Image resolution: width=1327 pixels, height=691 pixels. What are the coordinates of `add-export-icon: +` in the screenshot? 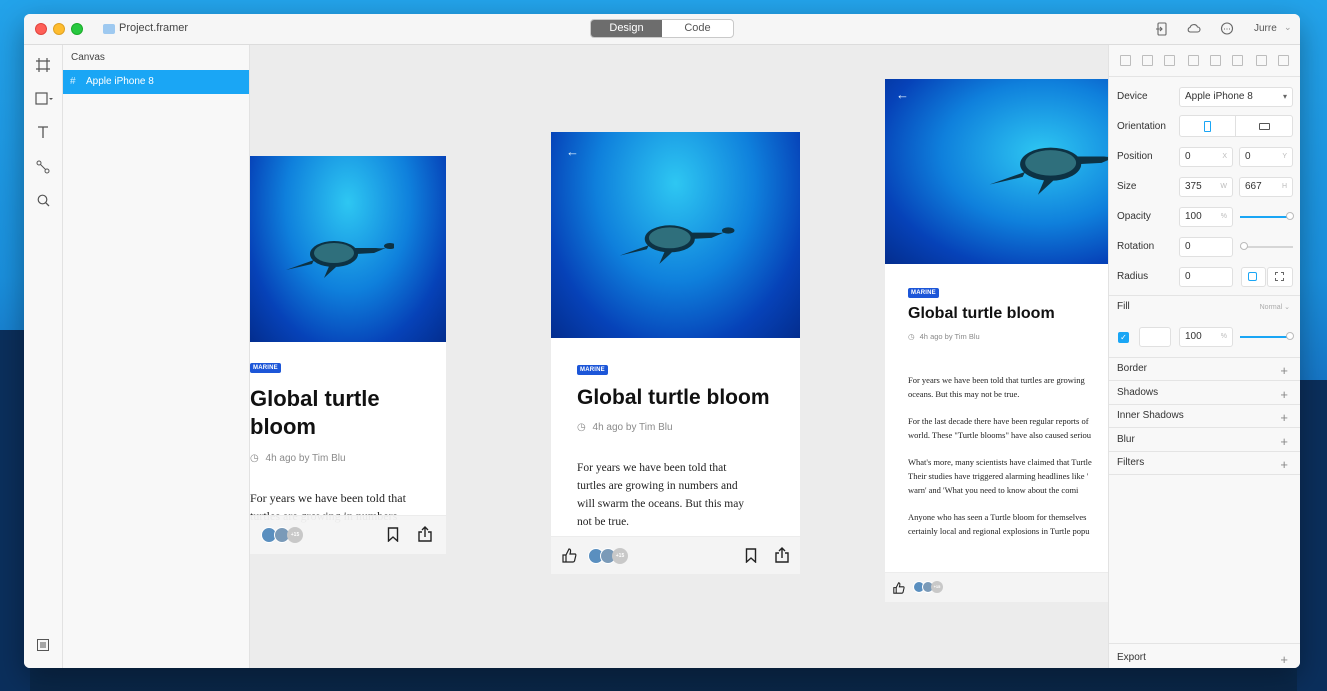 It's located at (1284, 659).